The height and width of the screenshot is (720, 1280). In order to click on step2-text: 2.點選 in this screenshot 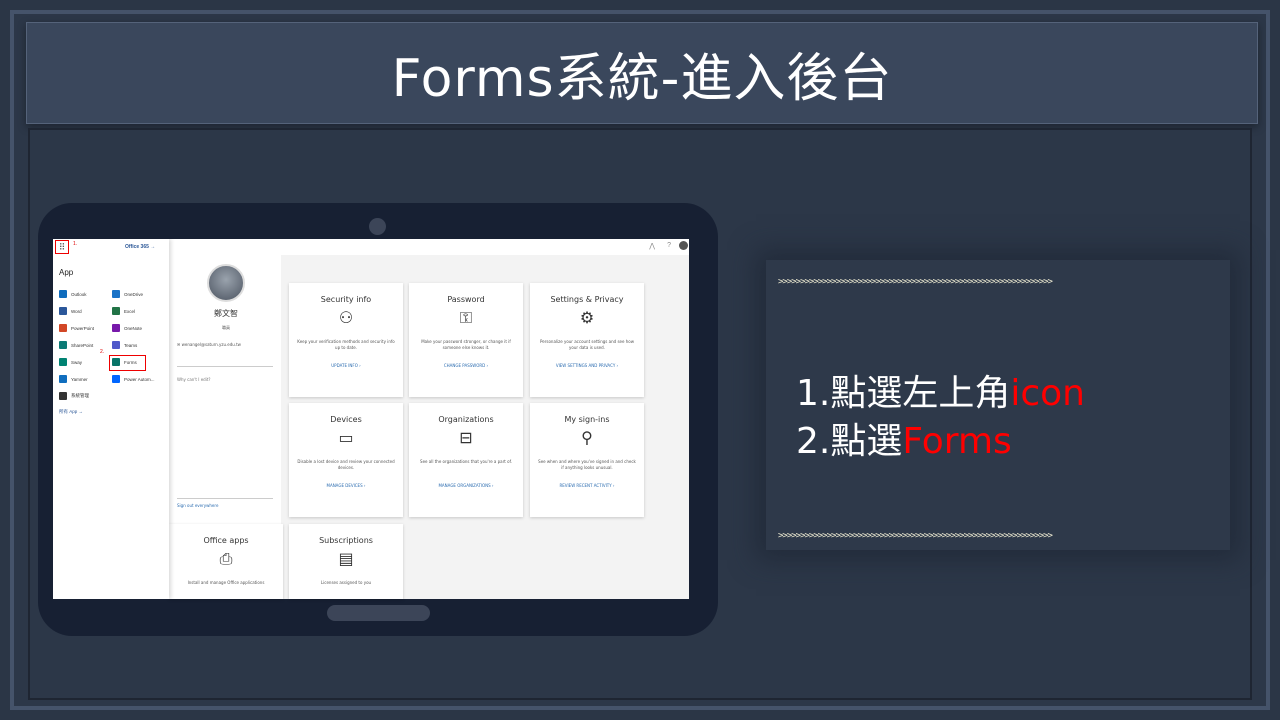, I will do `click(849, 441)`.